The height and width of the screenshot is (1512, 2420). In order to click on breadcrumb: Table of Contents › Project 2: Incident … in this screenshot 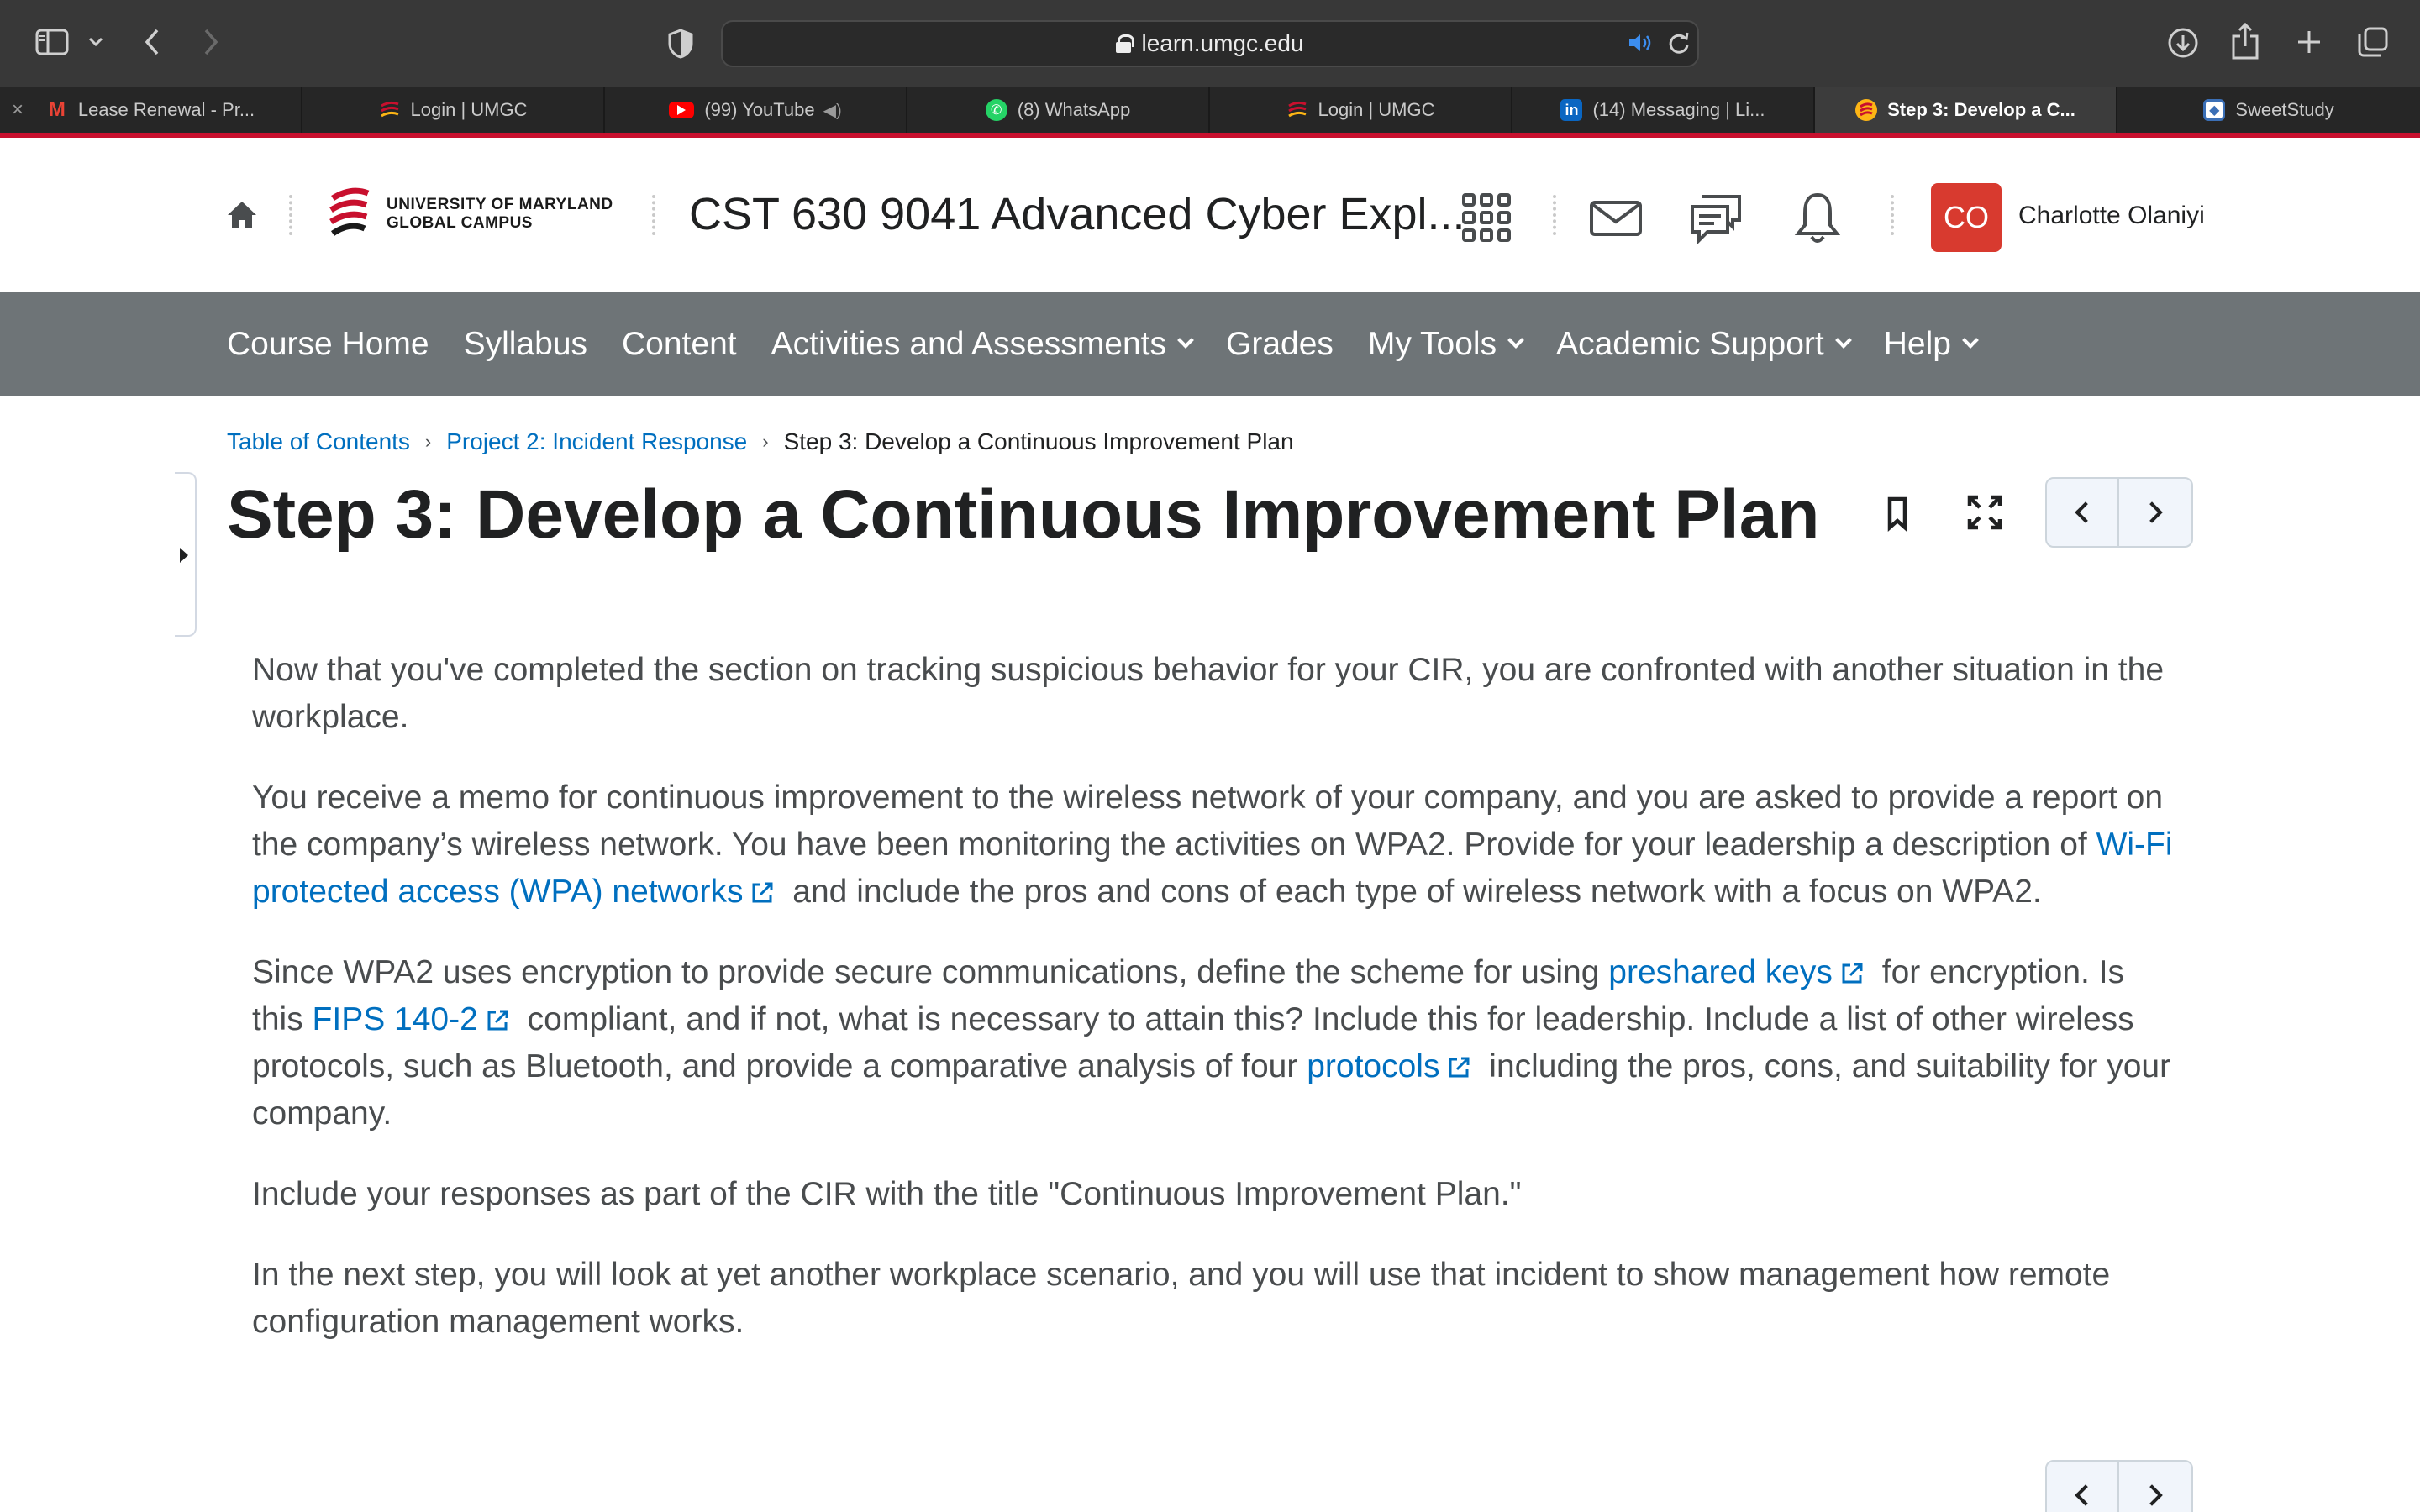, I will do `click(761, 441)`.